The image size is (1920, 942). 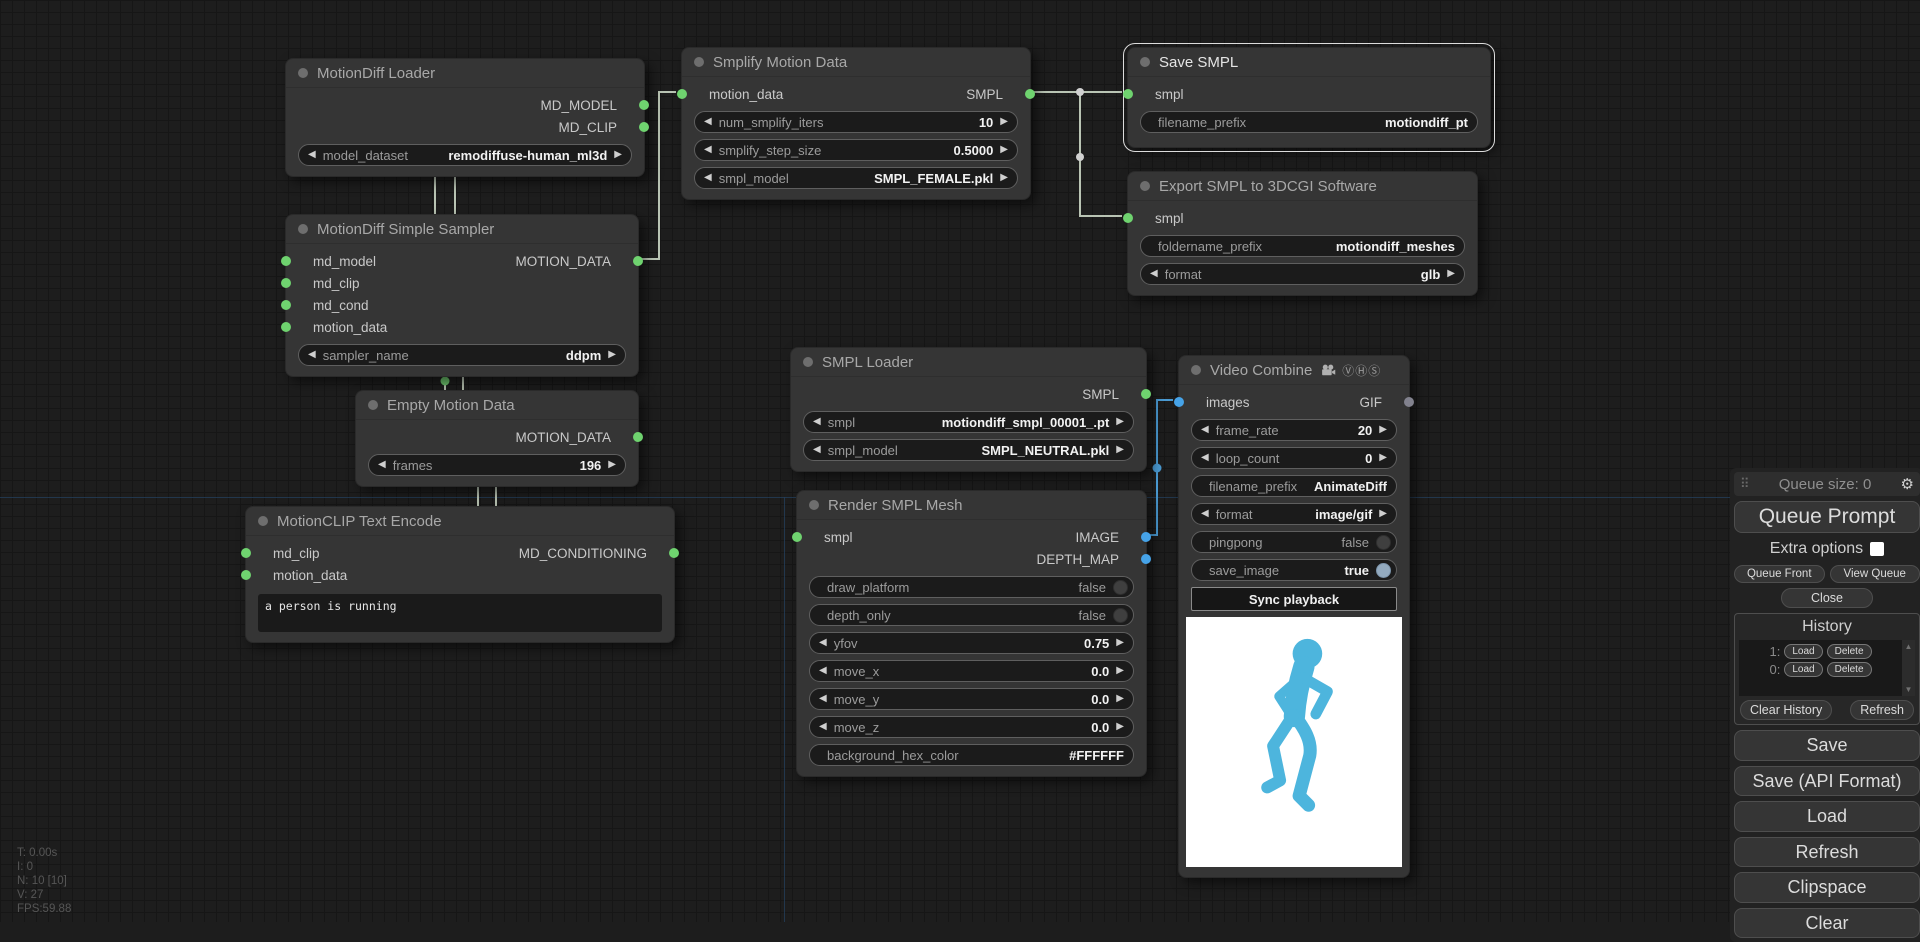 What do you see at coordinates (497, 438) in the screenshot?
I see `node-empty-motion-data: Empty Motion DataMOTION_DATA◀frames196▶` at bounding box center [497, 438].